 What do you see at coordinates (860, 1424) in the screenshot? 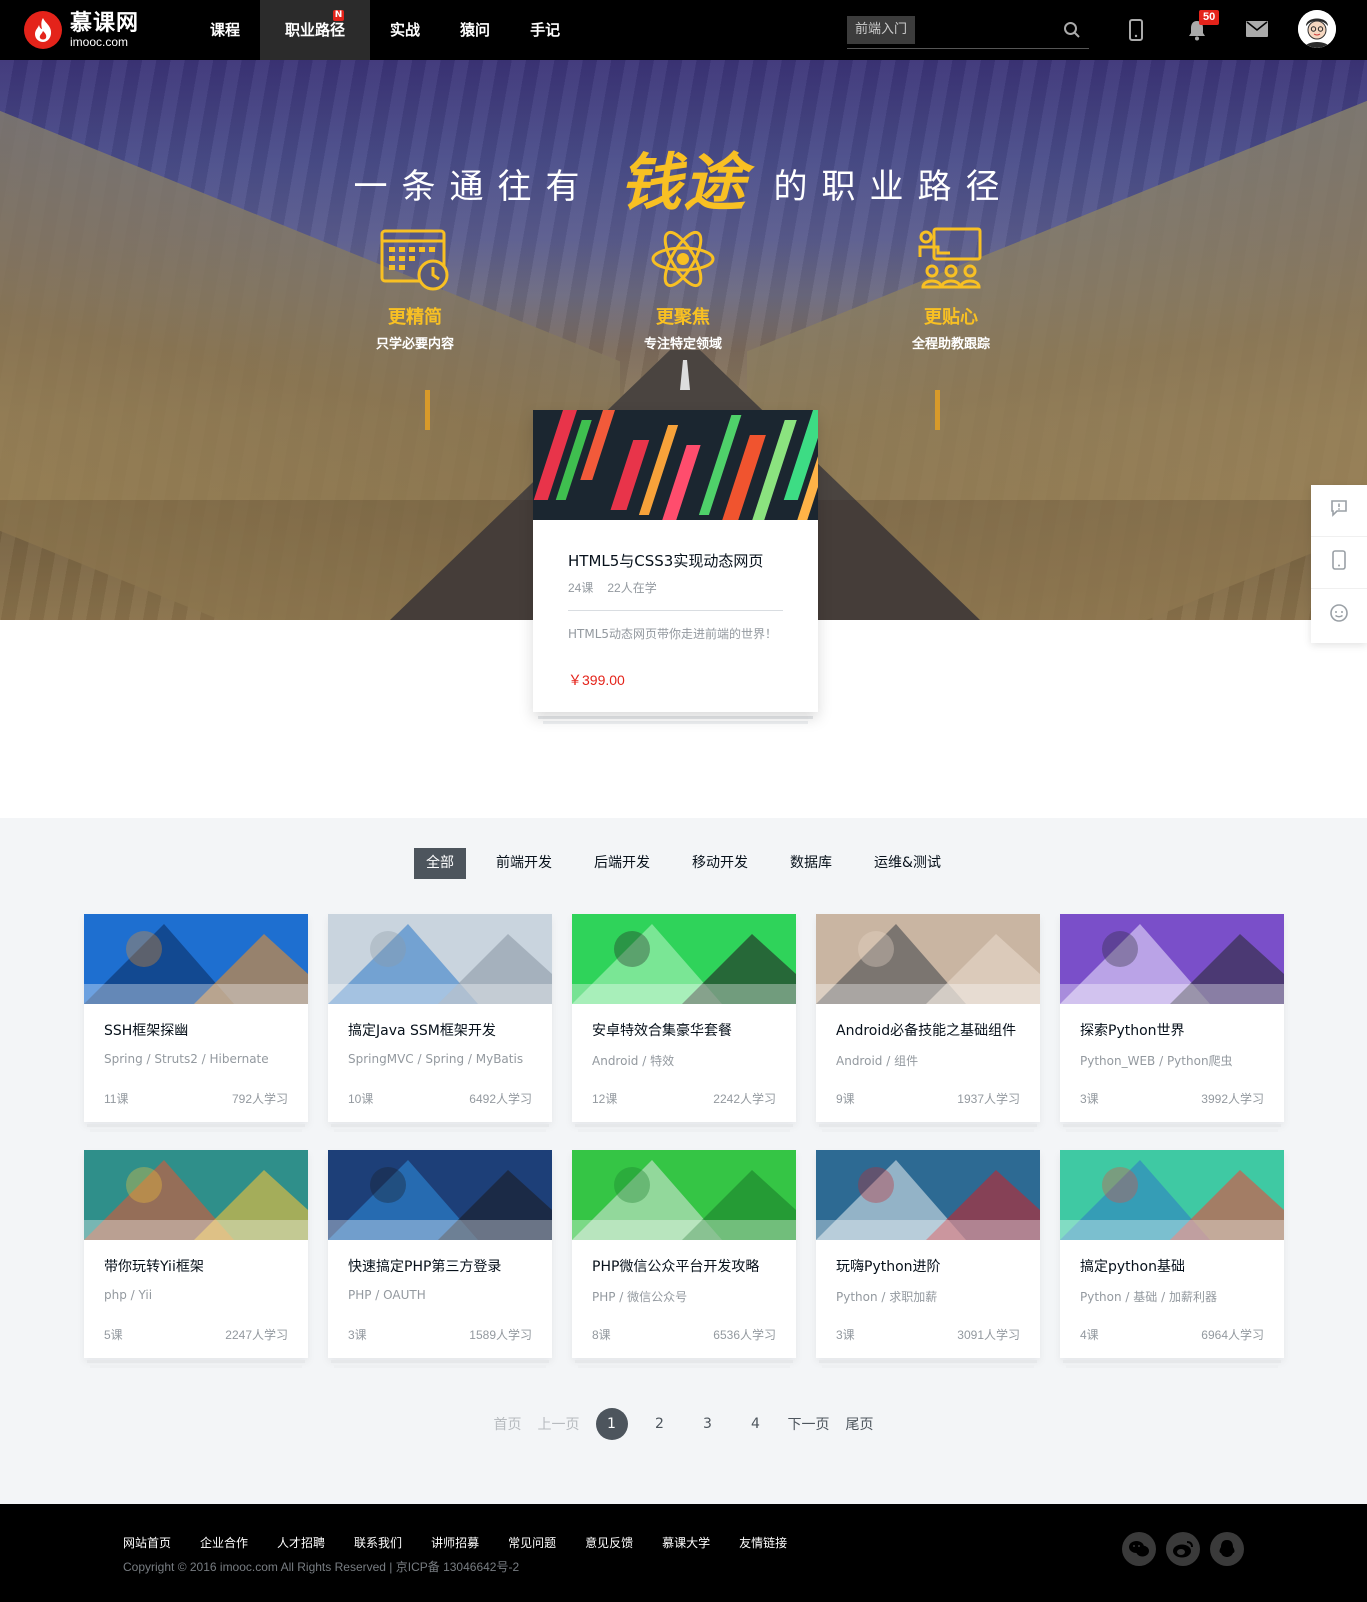
I see `last-page-link: 尾页` at bounding box center [860, 1424].